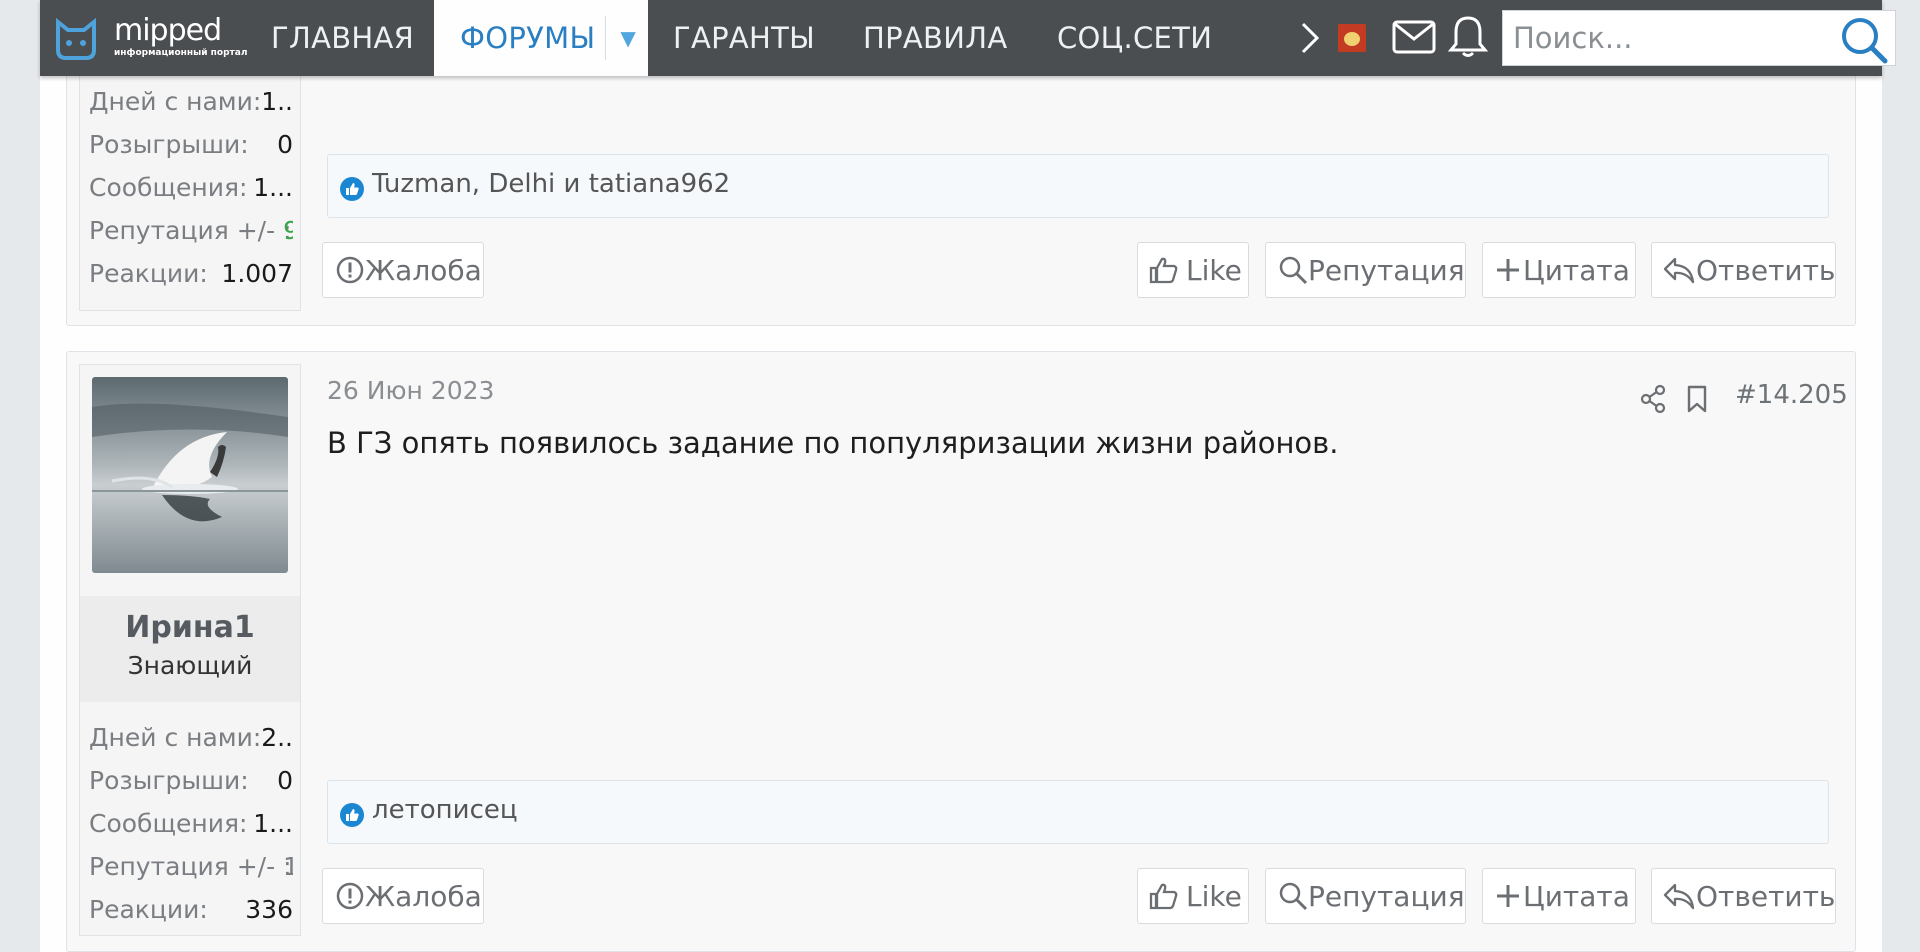 The width and height of the screenshot is (1920, 952). What do you see at coordinates (1791, 395) in the screenshot?
I see `post-number: #14.205` at bounding box center [1791, 395].